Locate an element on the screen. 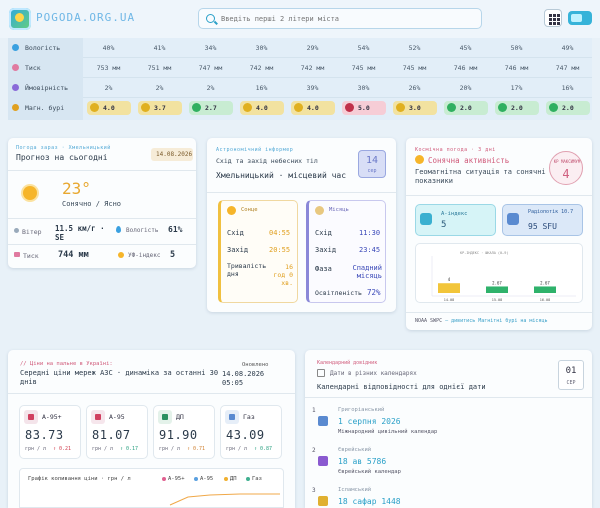 The image size is (600, 508). calendar-title: Дати в різних календарях is located at coordinates (373, 373).